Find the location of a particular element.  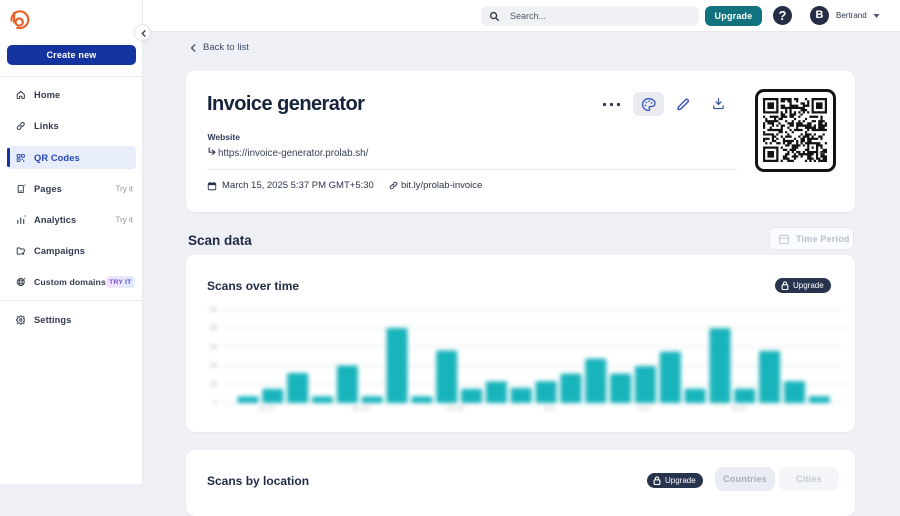

svg-text: Jun 25 is located at coordinates (455, 409).